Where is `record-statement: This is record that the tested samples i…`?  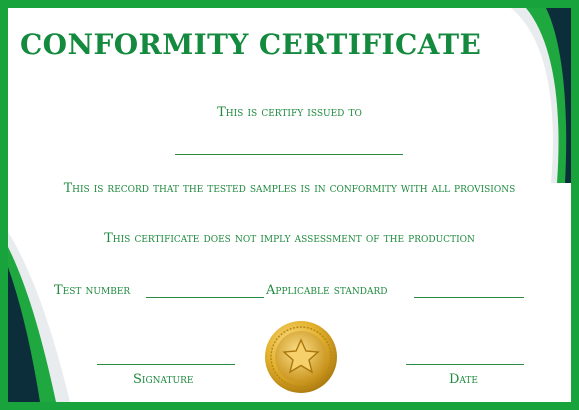
record-statement: This is record that the tested samples i… is located at coordinates (289, 187).